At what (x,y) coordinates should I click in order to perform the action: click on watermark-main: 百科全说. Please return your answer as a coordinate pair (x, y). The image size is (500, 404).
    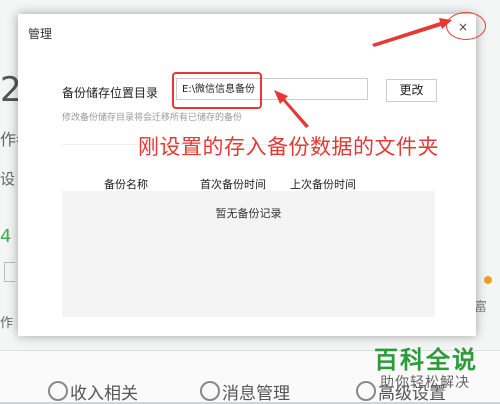
    Looking at the image, I should click on (426, 360).